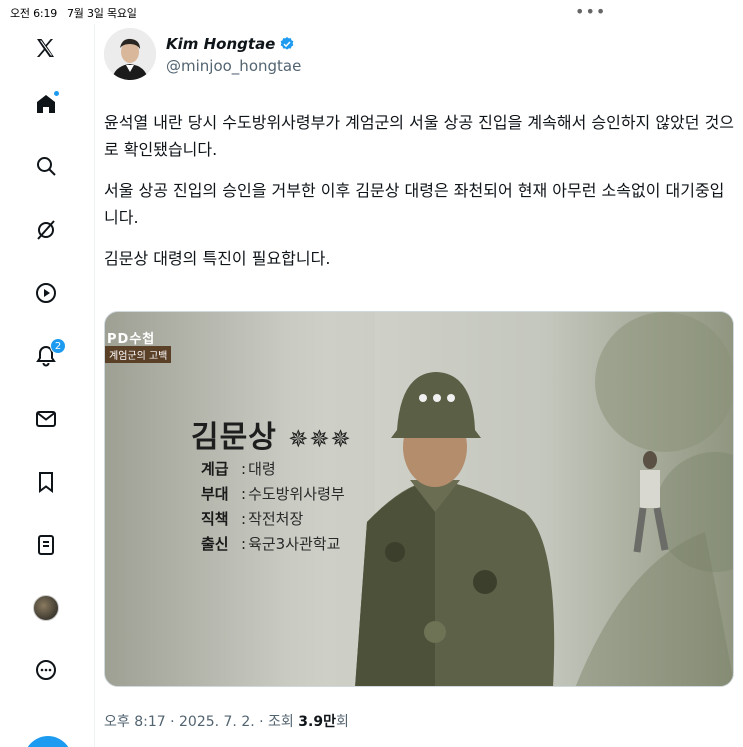  I want to click on profile-avatar-image, so click(46, 608).